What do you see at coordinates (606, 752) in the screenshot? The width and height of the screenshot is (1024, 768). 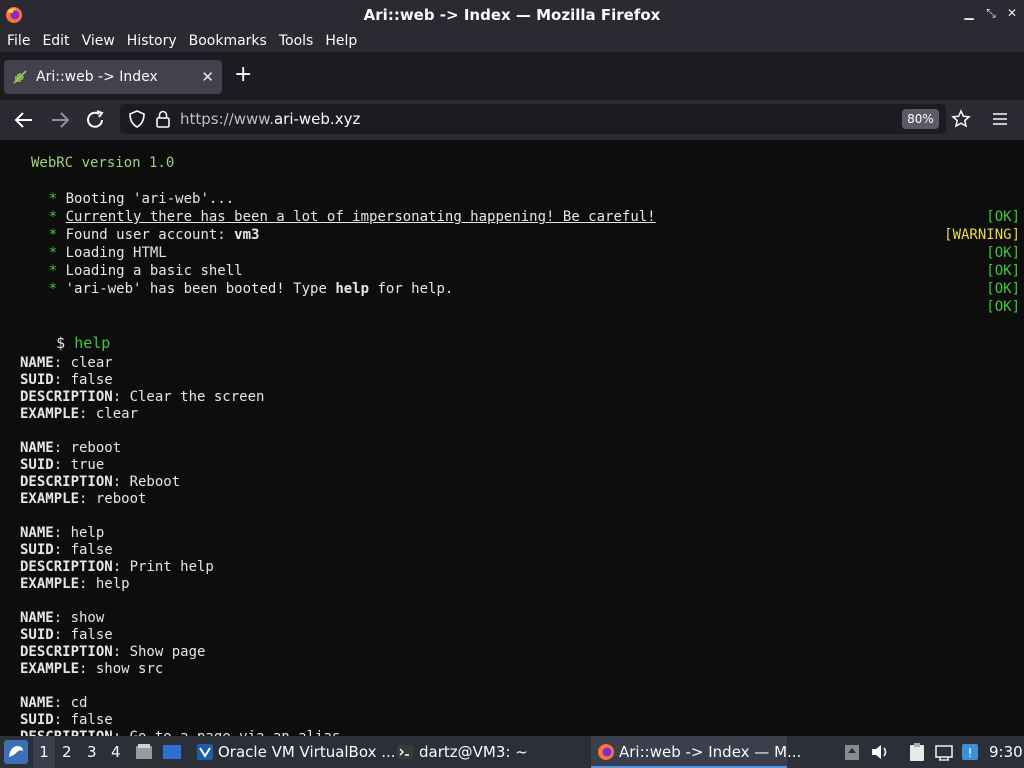 I see `firefox-taskbar-icon` at bounding box center [606, 752].